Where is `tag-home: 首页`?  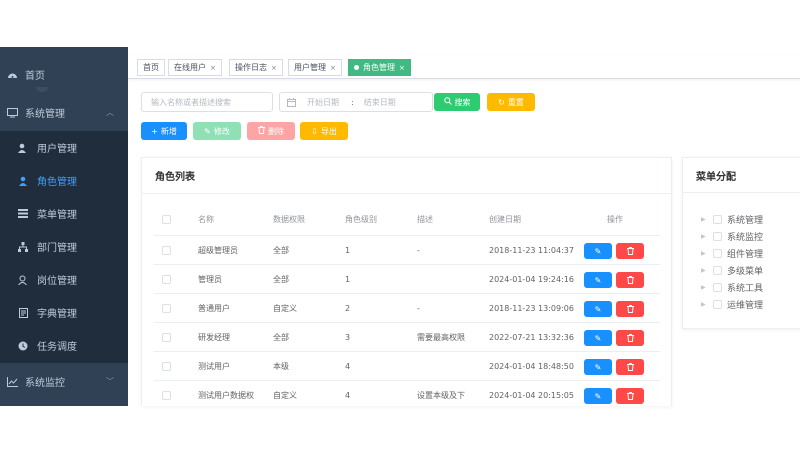
tag-home: 首页 is located at coordinates (151, 67).